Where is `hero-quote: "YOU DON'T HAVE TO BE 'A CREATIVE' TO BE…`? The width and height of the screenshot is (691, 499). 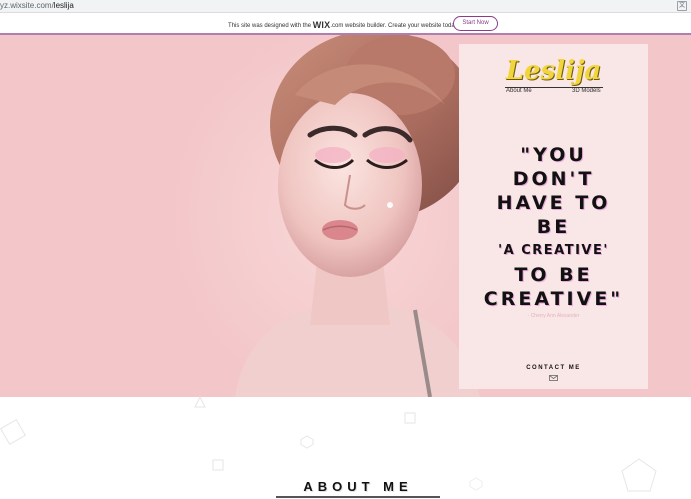
hero-quote: "YOU DON'T HAVE TO BE 'A CREATIVE' TO BE… is located at coordinates (553, 227).